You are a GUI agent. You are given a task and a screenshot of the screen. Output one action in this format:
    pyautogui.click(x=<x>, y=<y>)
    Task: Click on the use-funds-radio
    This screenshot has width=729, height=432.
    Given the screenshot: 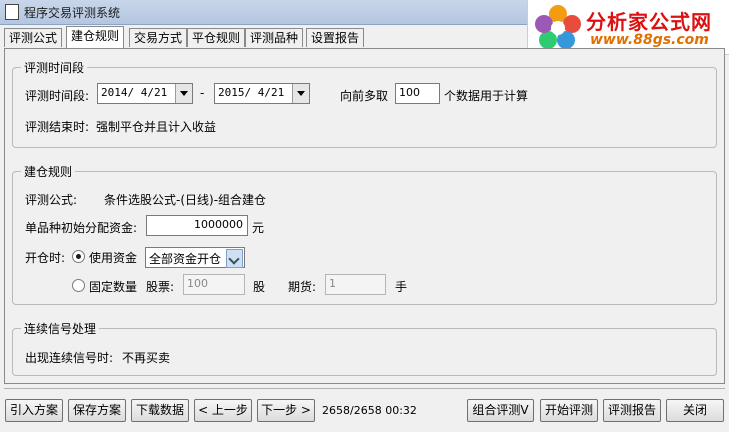 What is the action you would take?
    pyautogui.click(x=78, y=256)
    